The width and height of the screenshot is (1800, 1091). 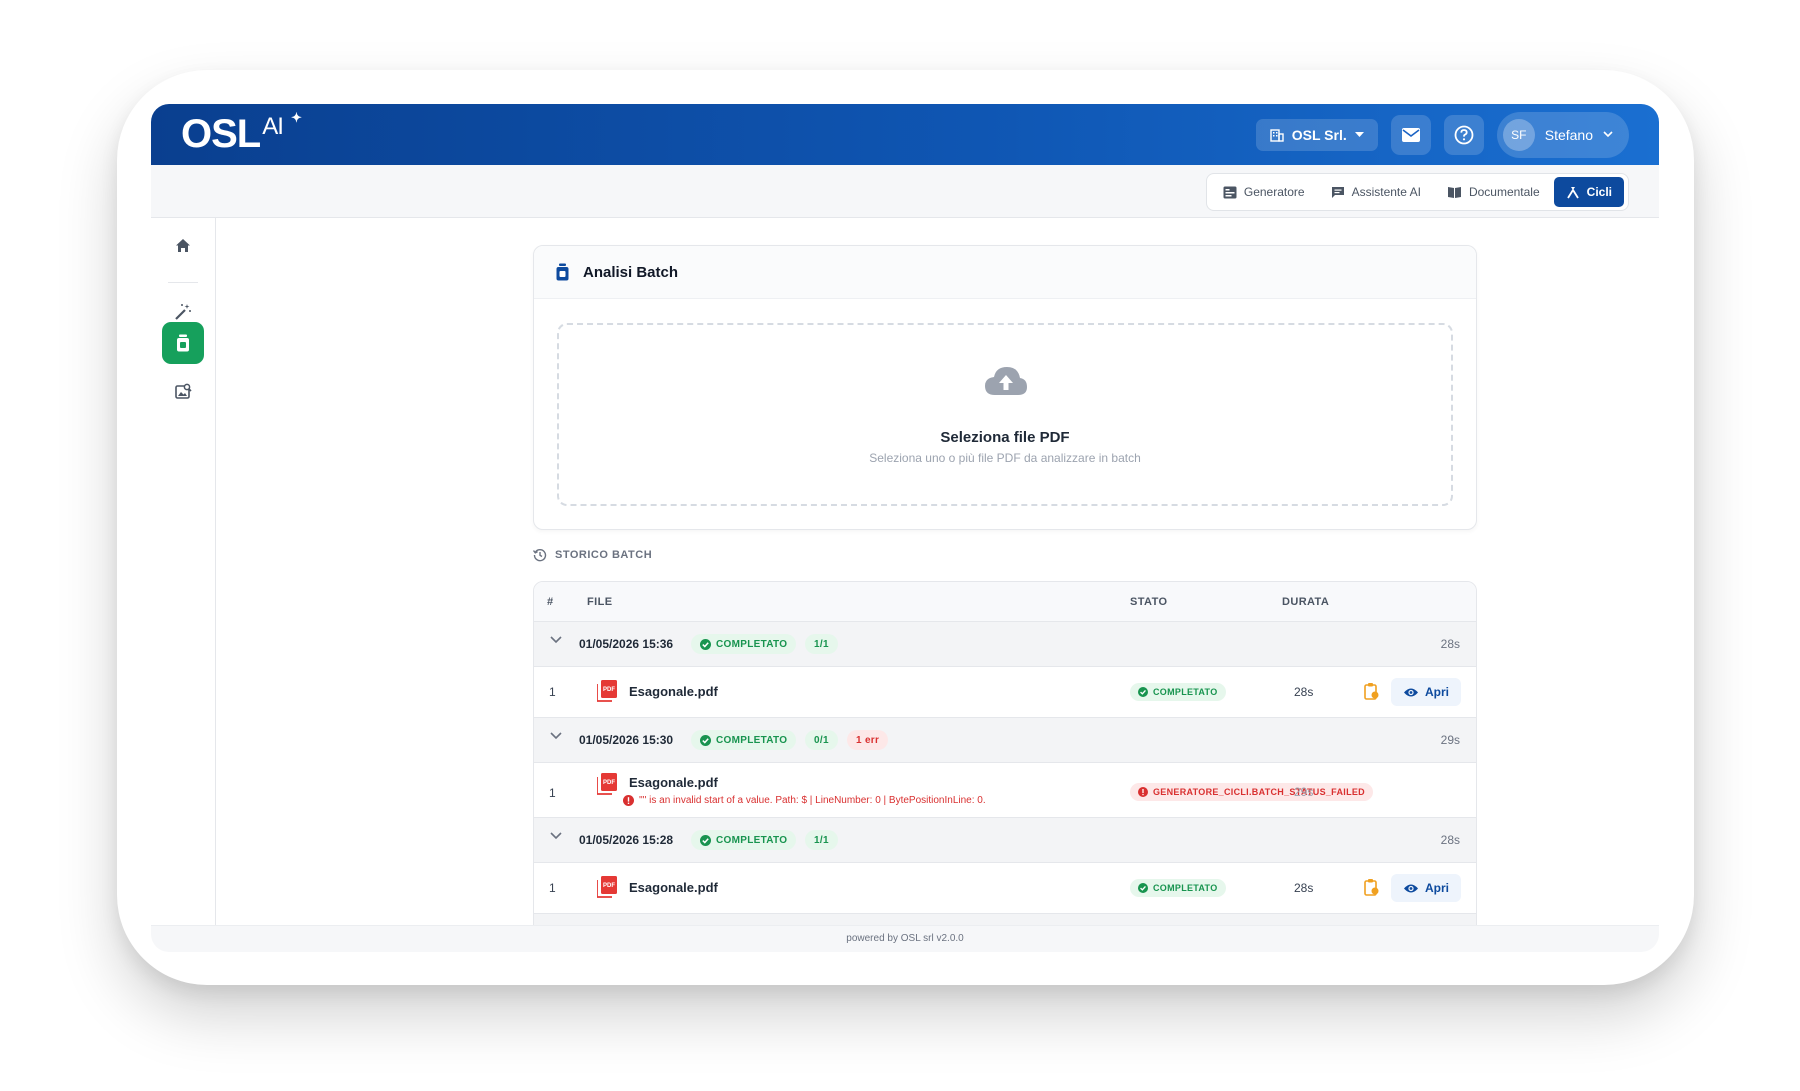 What do you see at coordinates (1277, 135) in the screenshot?
I see `building-icon` at bounding box center [1277, 135].